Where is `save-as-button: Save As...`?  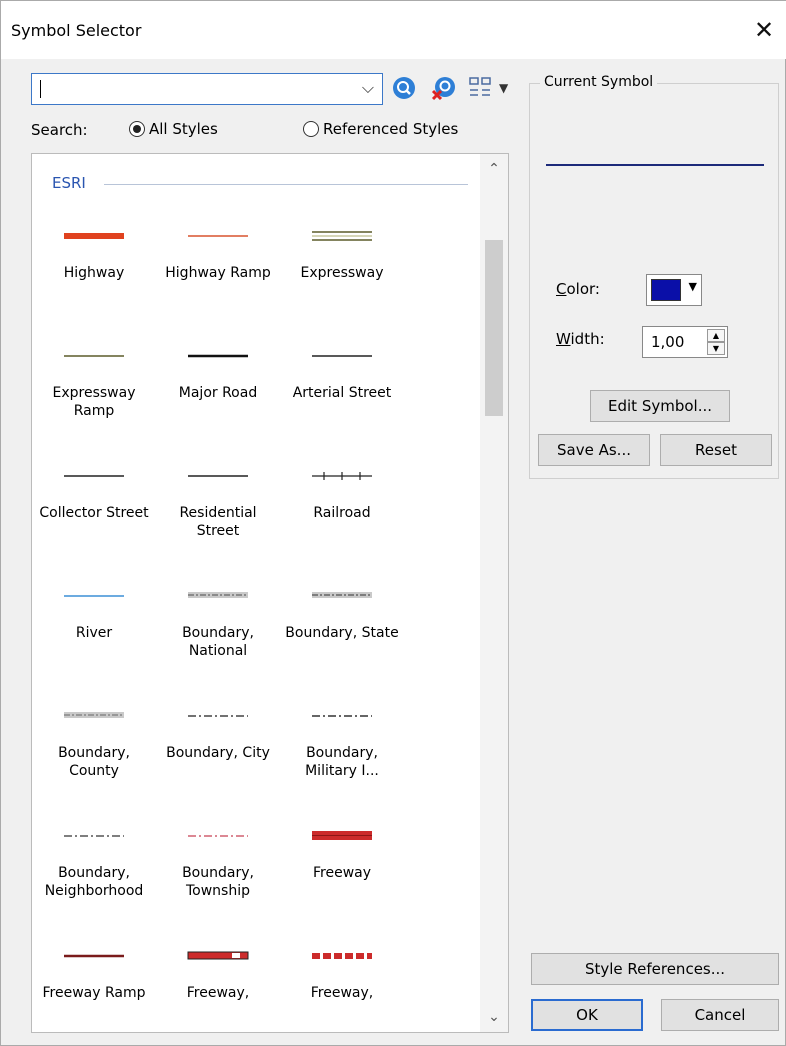 save-as-button: Save As... is located at coordinates (594, 450).